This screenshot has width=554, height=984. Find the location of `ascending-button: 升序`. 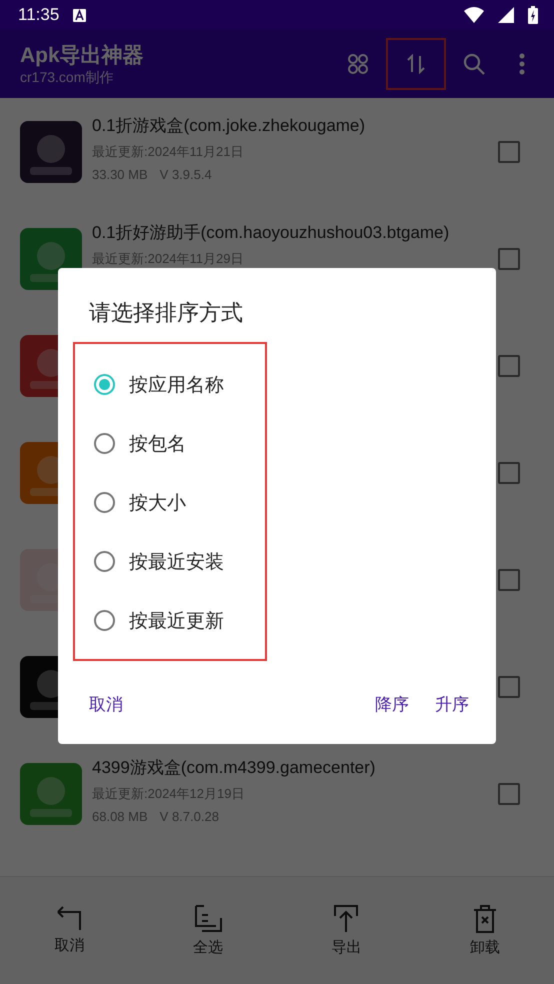

ascending-button: 升序 is located at coordinates (452, 704).